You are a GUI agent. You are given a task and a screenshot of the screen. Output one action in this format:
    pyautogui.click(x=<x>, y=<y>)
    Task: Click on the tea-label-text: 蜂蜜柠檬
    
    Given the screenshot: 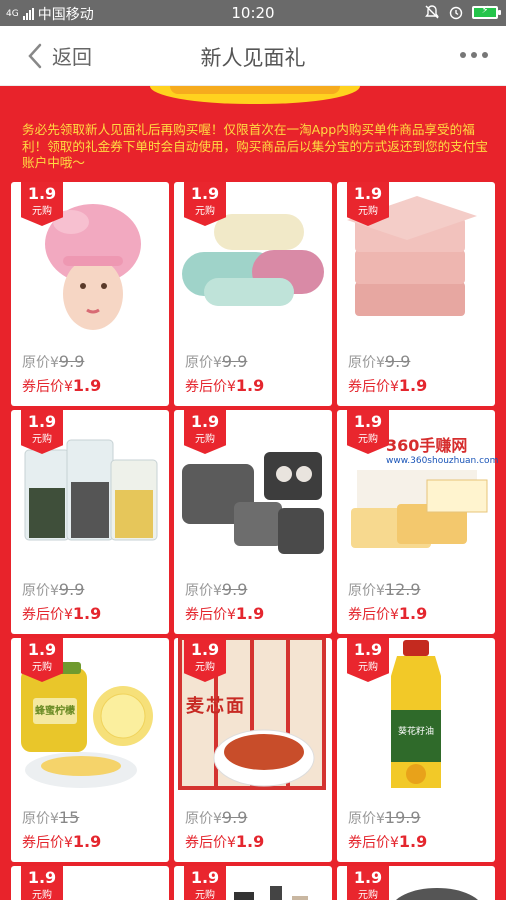 What is the action you would take?
    pyautogui.click(x=55, y=711)
    